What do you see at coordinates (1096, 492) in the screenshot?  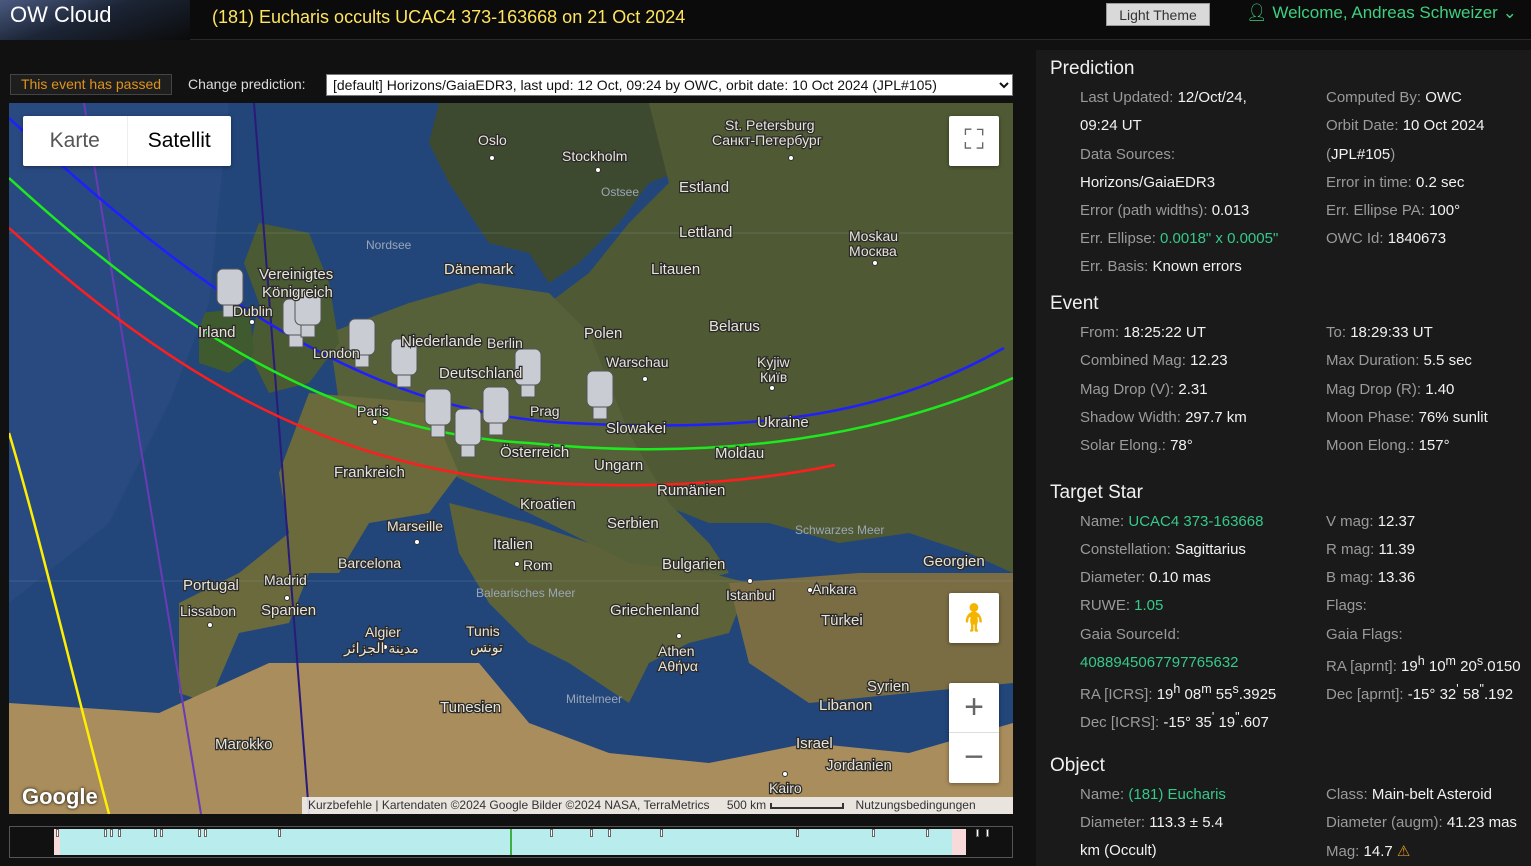 I see `section-title-target-star: Target Star` at bounding box center [1096, 492].